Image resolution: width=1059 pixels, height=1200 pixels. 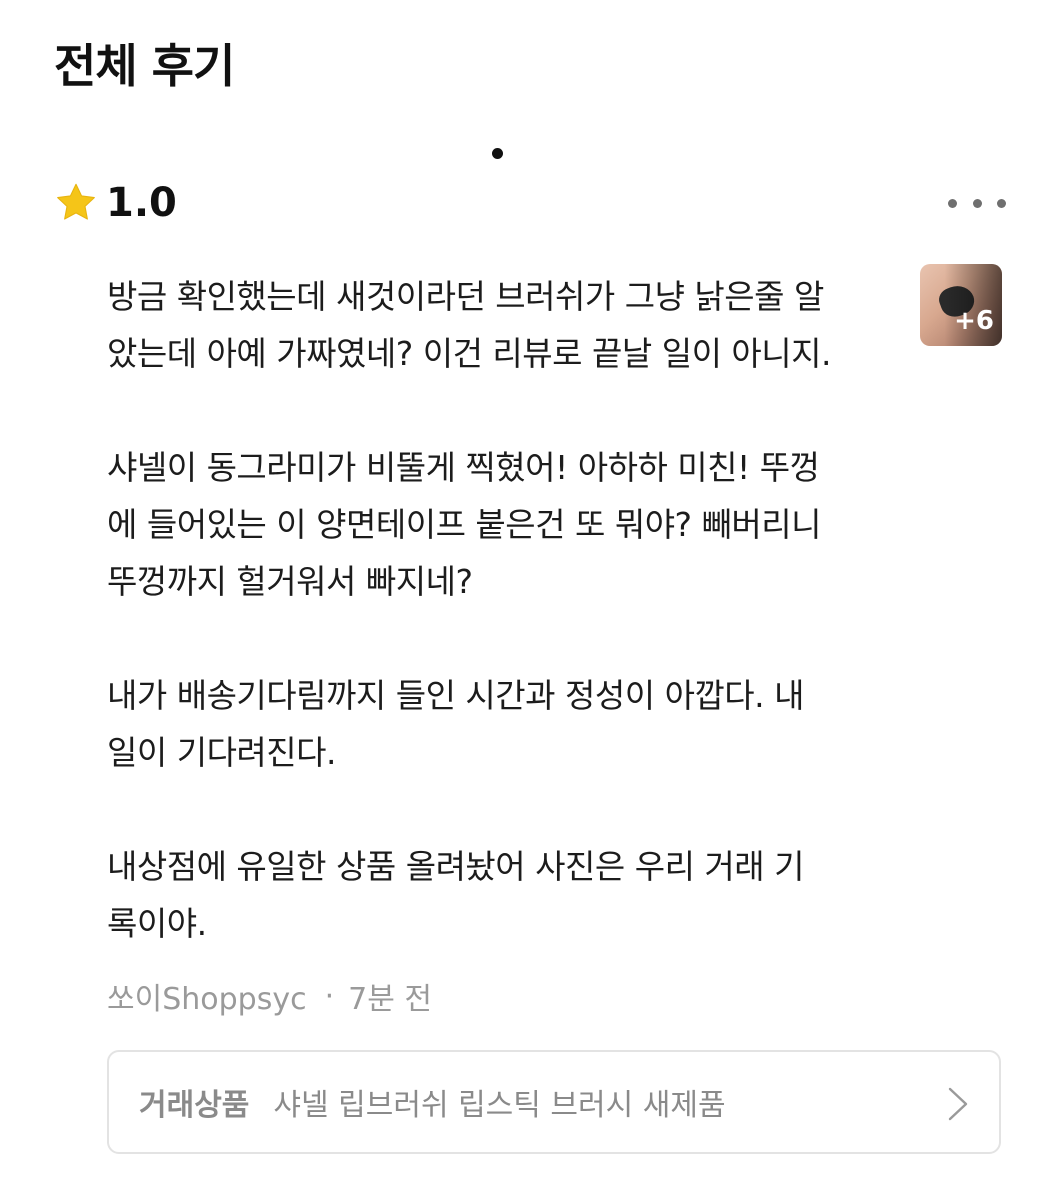 What do you see at coordinates (958, 1104) in the screenshot?
I see `chevron-right-icon` at bounding box center [958, 1104].